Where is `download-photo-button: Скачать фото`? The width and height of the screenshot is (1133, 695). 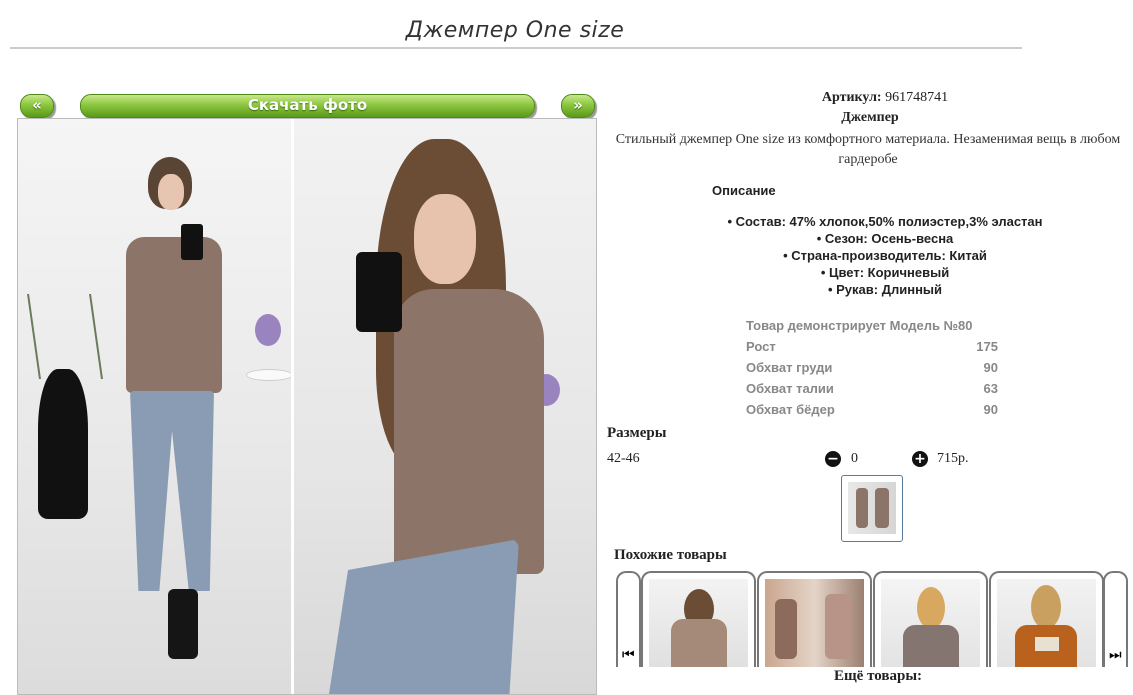 download-photo-button: Скачать фото is located at coordinates (307, 106).